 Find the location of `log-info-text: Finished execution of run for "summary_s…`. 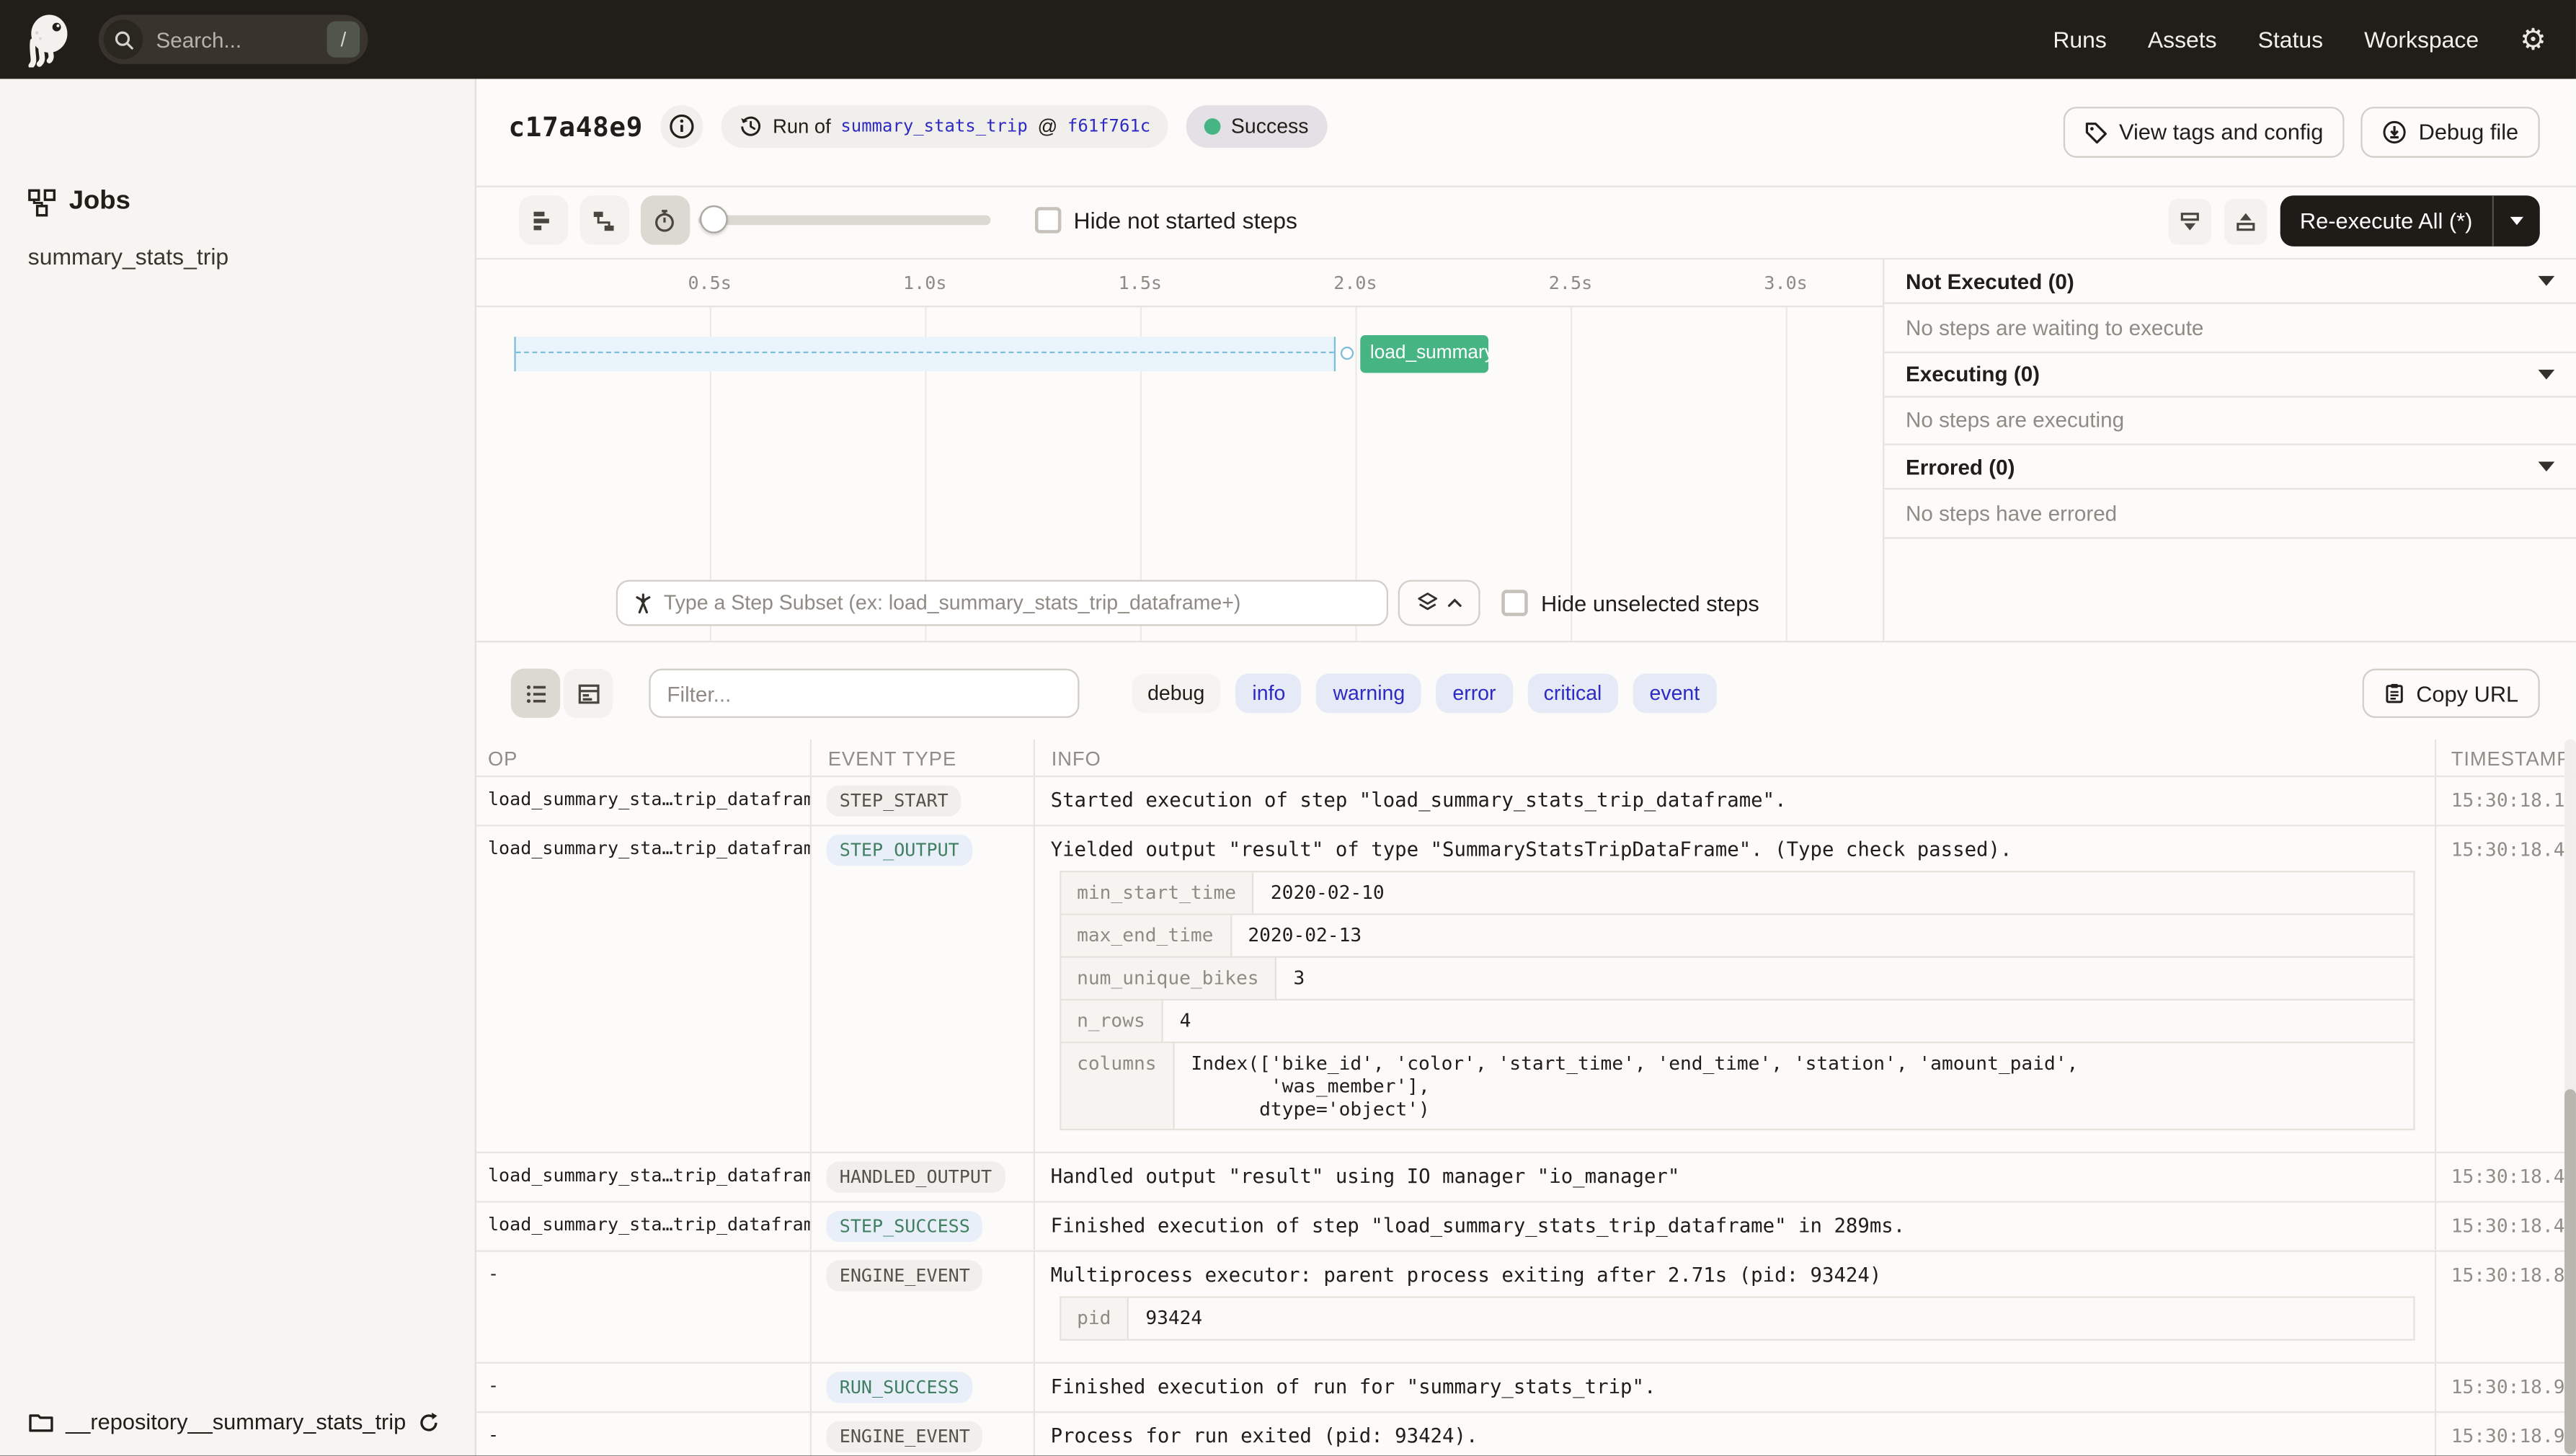

log-info-text: Finished execution of run for "summary_s… is located at coordinates (1353, 1386).